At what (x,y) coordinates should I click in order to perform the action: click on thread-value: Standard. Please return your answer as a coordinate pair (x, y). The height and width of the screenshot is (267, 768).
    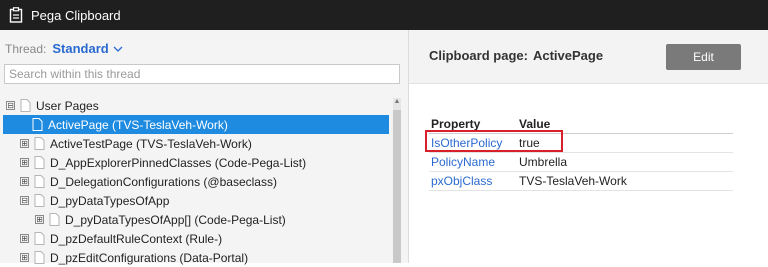
    Looking at the image, I should click on (80, 48).